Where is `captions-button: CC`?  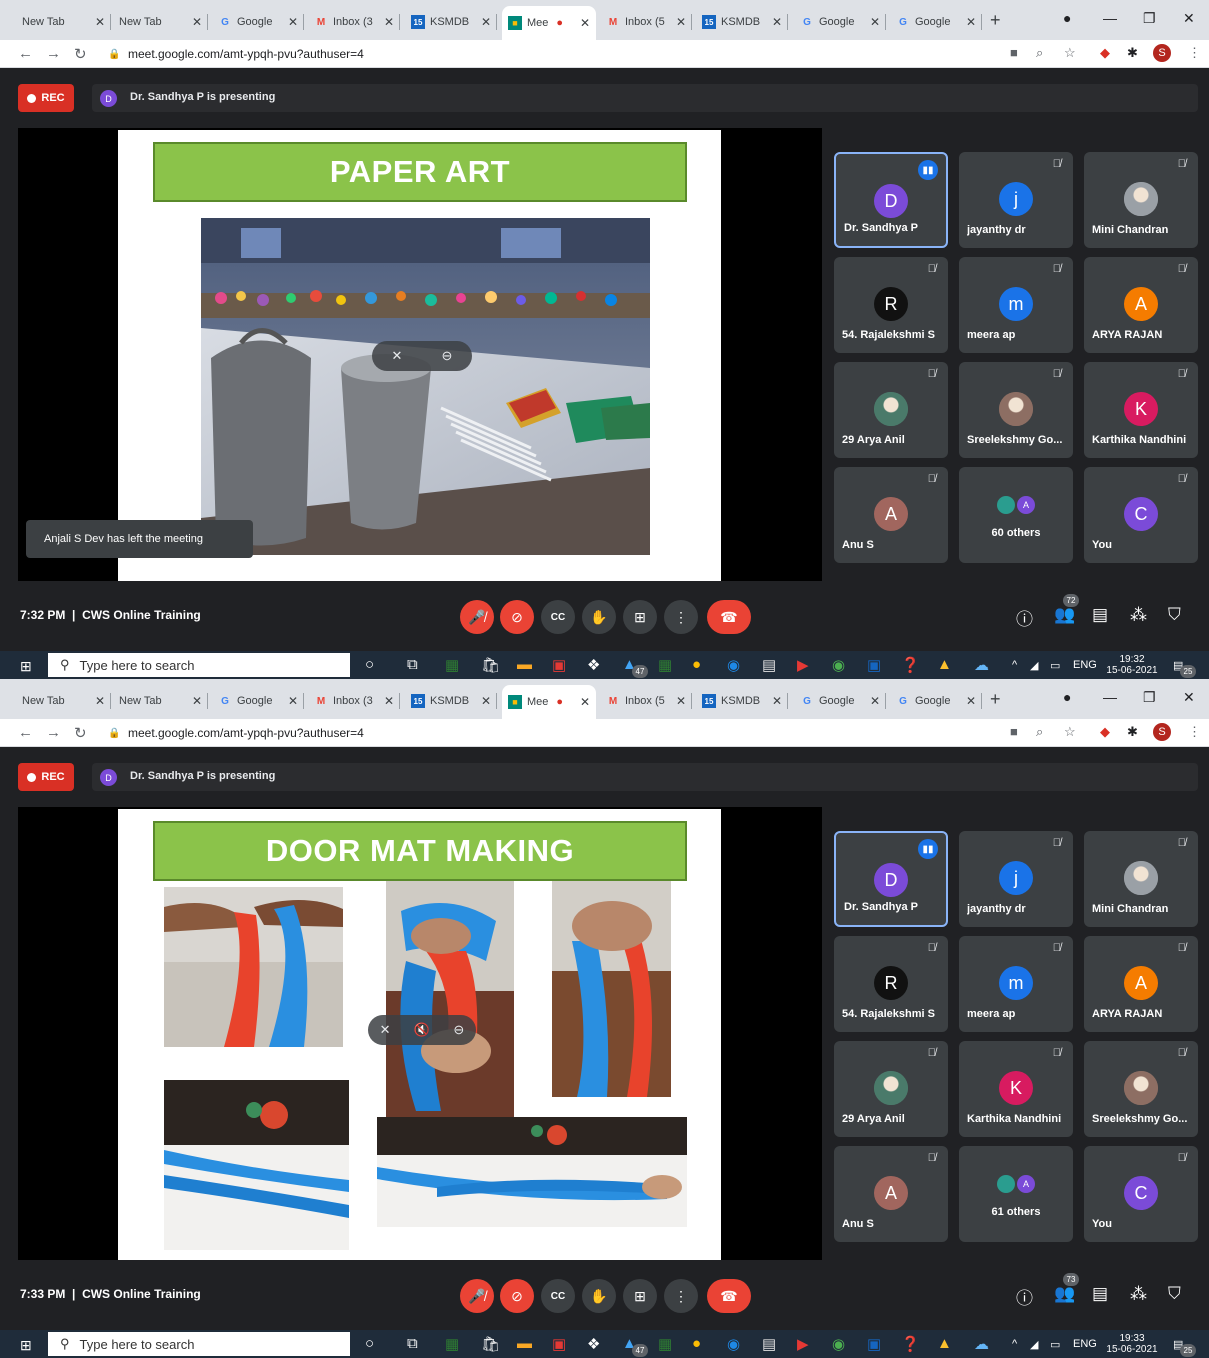
captions-button: CC is located at coordinates (558, 1296).